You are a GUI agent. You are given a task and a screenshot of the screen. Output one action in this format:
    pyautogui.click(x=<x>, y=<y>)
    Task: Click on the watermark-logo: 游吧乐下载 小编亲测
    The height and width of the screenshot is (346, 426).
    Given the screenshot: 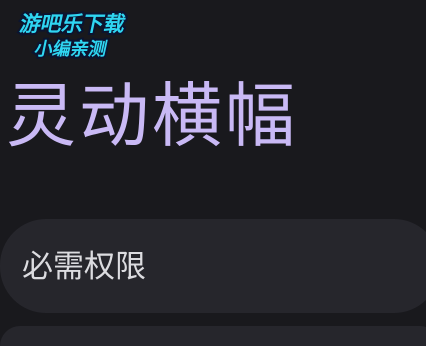 What is the action you would take?
    pyautogui.click(x=80, y=34)
    